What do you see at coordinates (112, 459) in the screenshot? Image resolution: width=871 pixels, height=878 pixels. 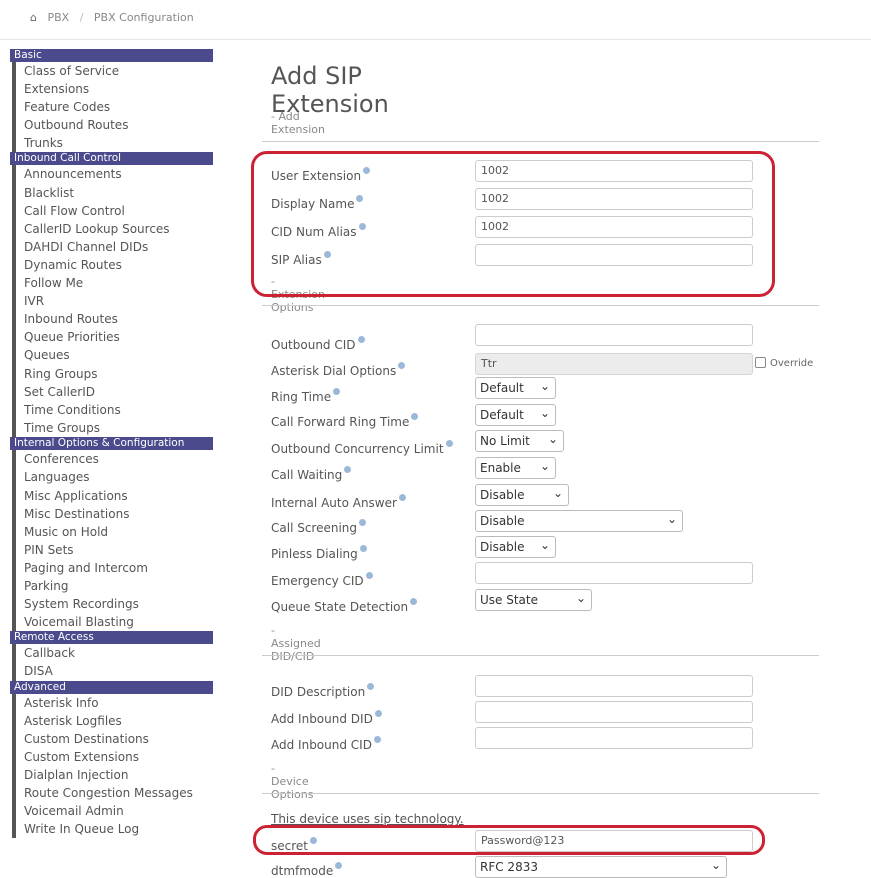 I see `sidebar-item: Conferences` at bounding box center [112, 459].